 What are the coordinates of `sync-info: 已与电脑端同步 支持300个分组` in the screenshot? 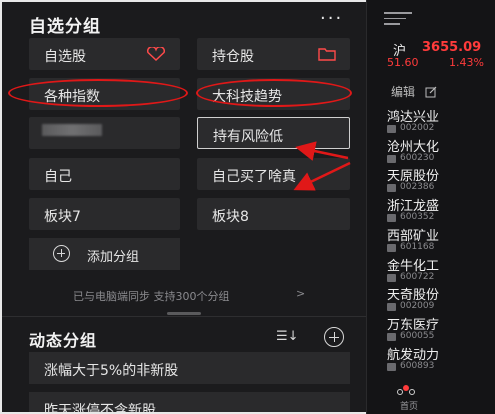 It's located at (151, 296).